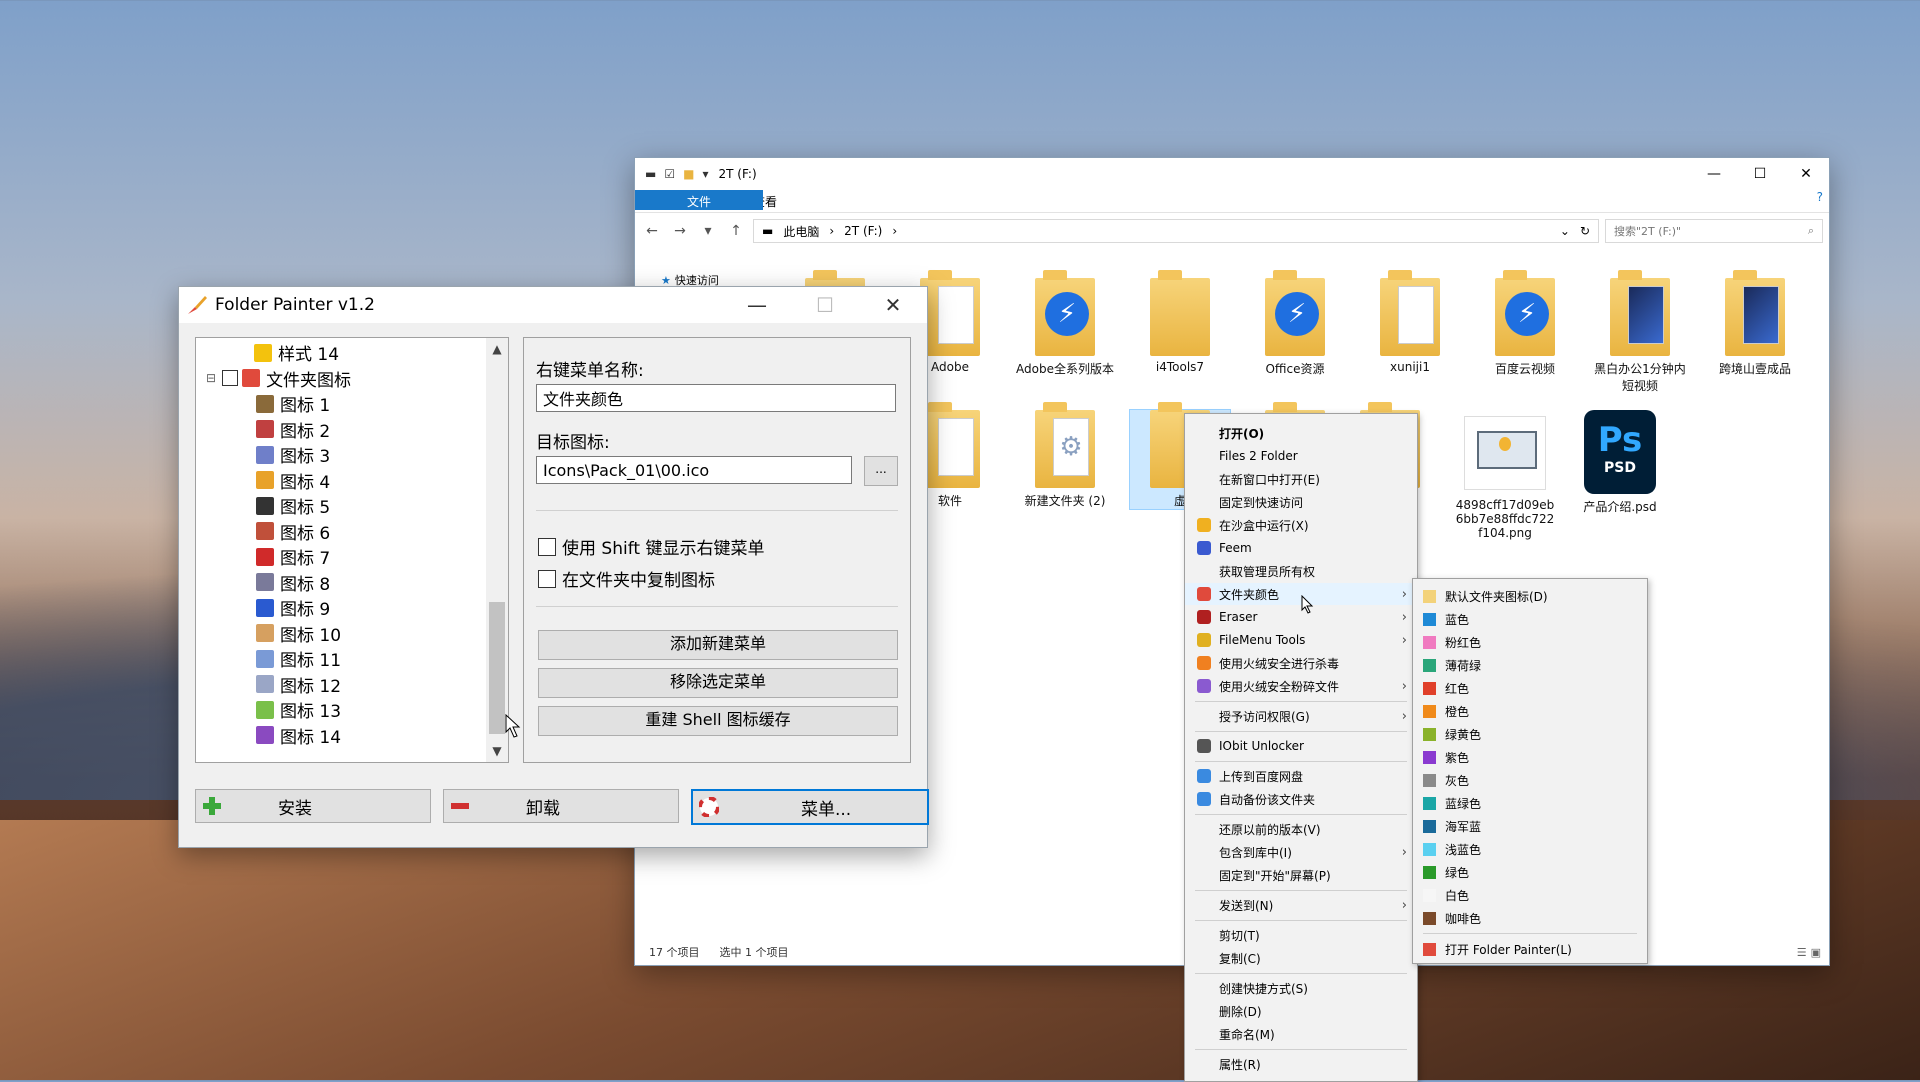 This screenshot has height=1082, width=1920. Describe the element at coordinates (497, 550) in the screenshot. I see `tree-scrollbar: ▲ ▼` at that location.